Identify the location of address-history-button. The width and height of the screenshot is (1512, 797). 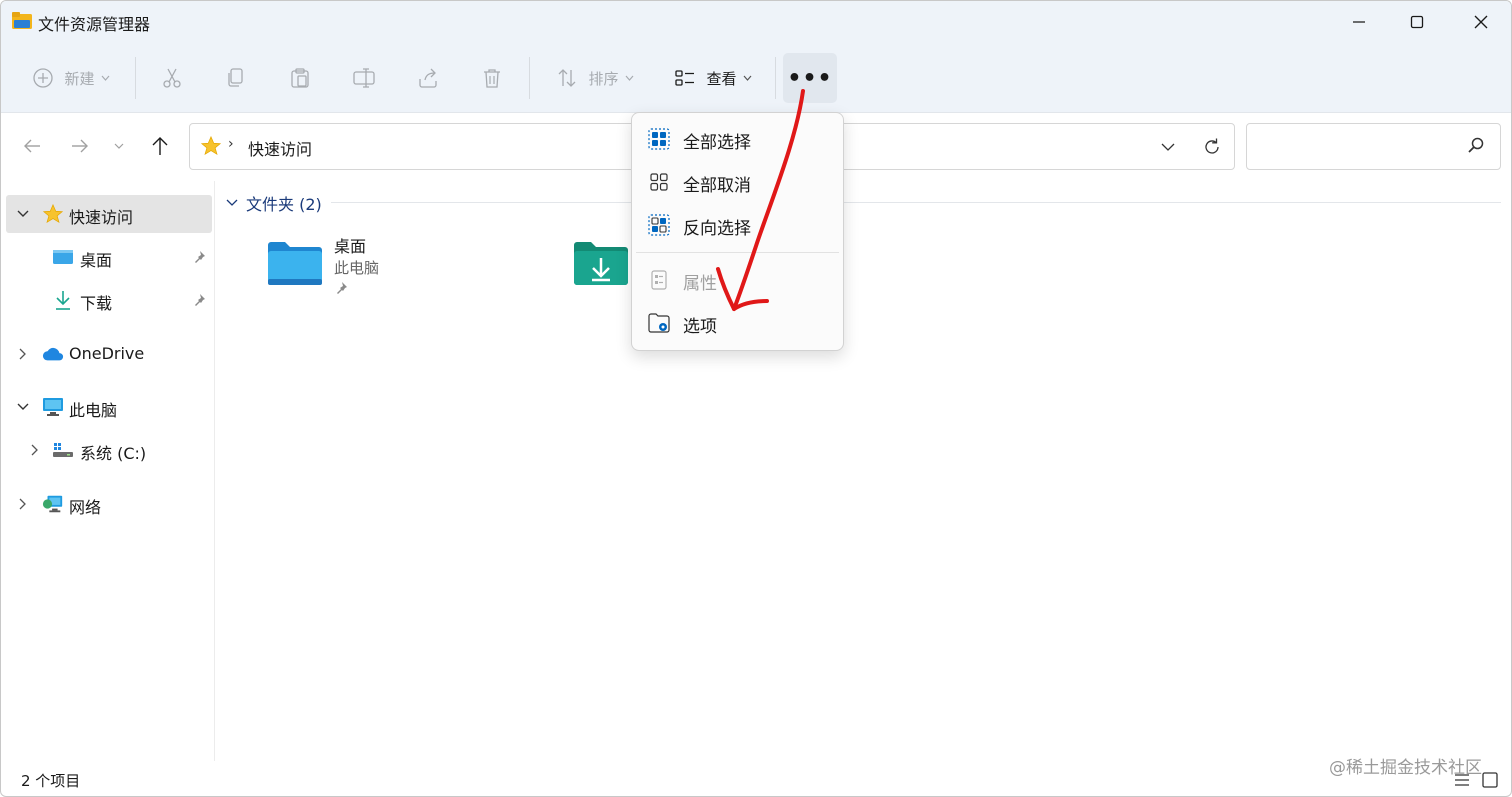
(1168, 147).